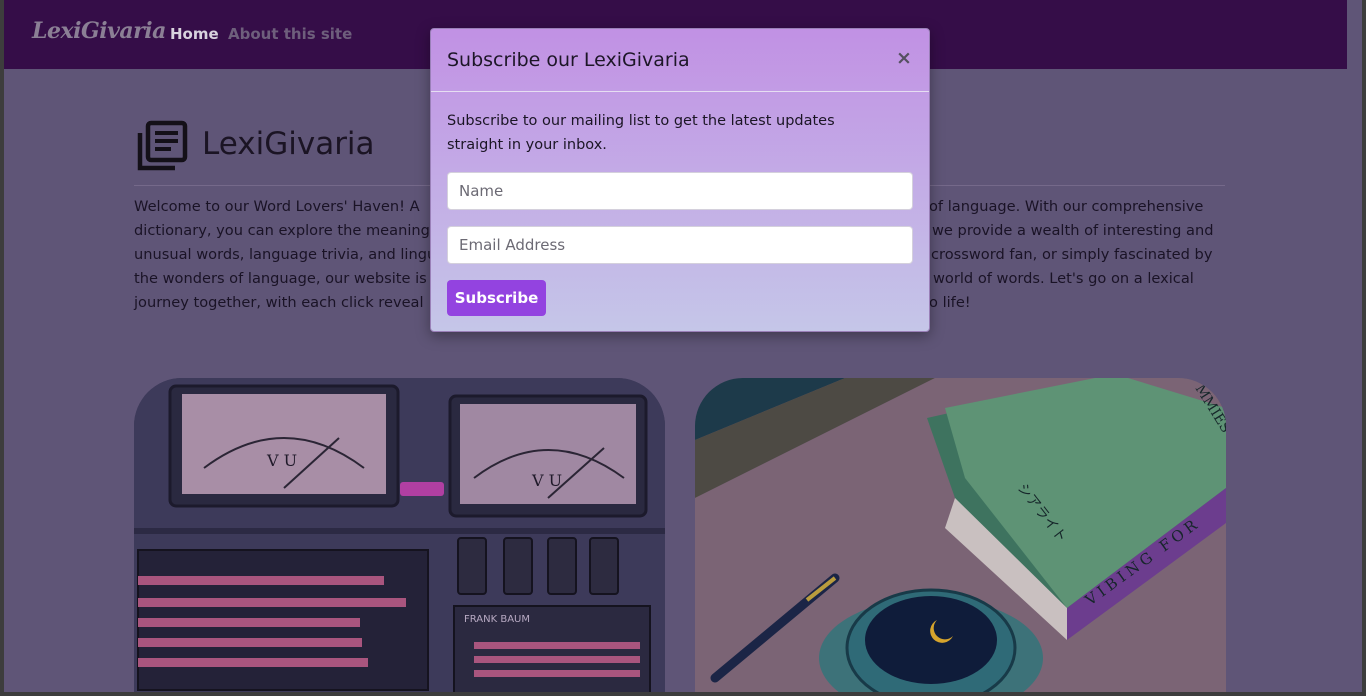 The height and width of the screenshot is (696, 1366). Describe the element at coordinates (290, 34) in the screenshot. I see `nav-link-about: About this site` at that location.